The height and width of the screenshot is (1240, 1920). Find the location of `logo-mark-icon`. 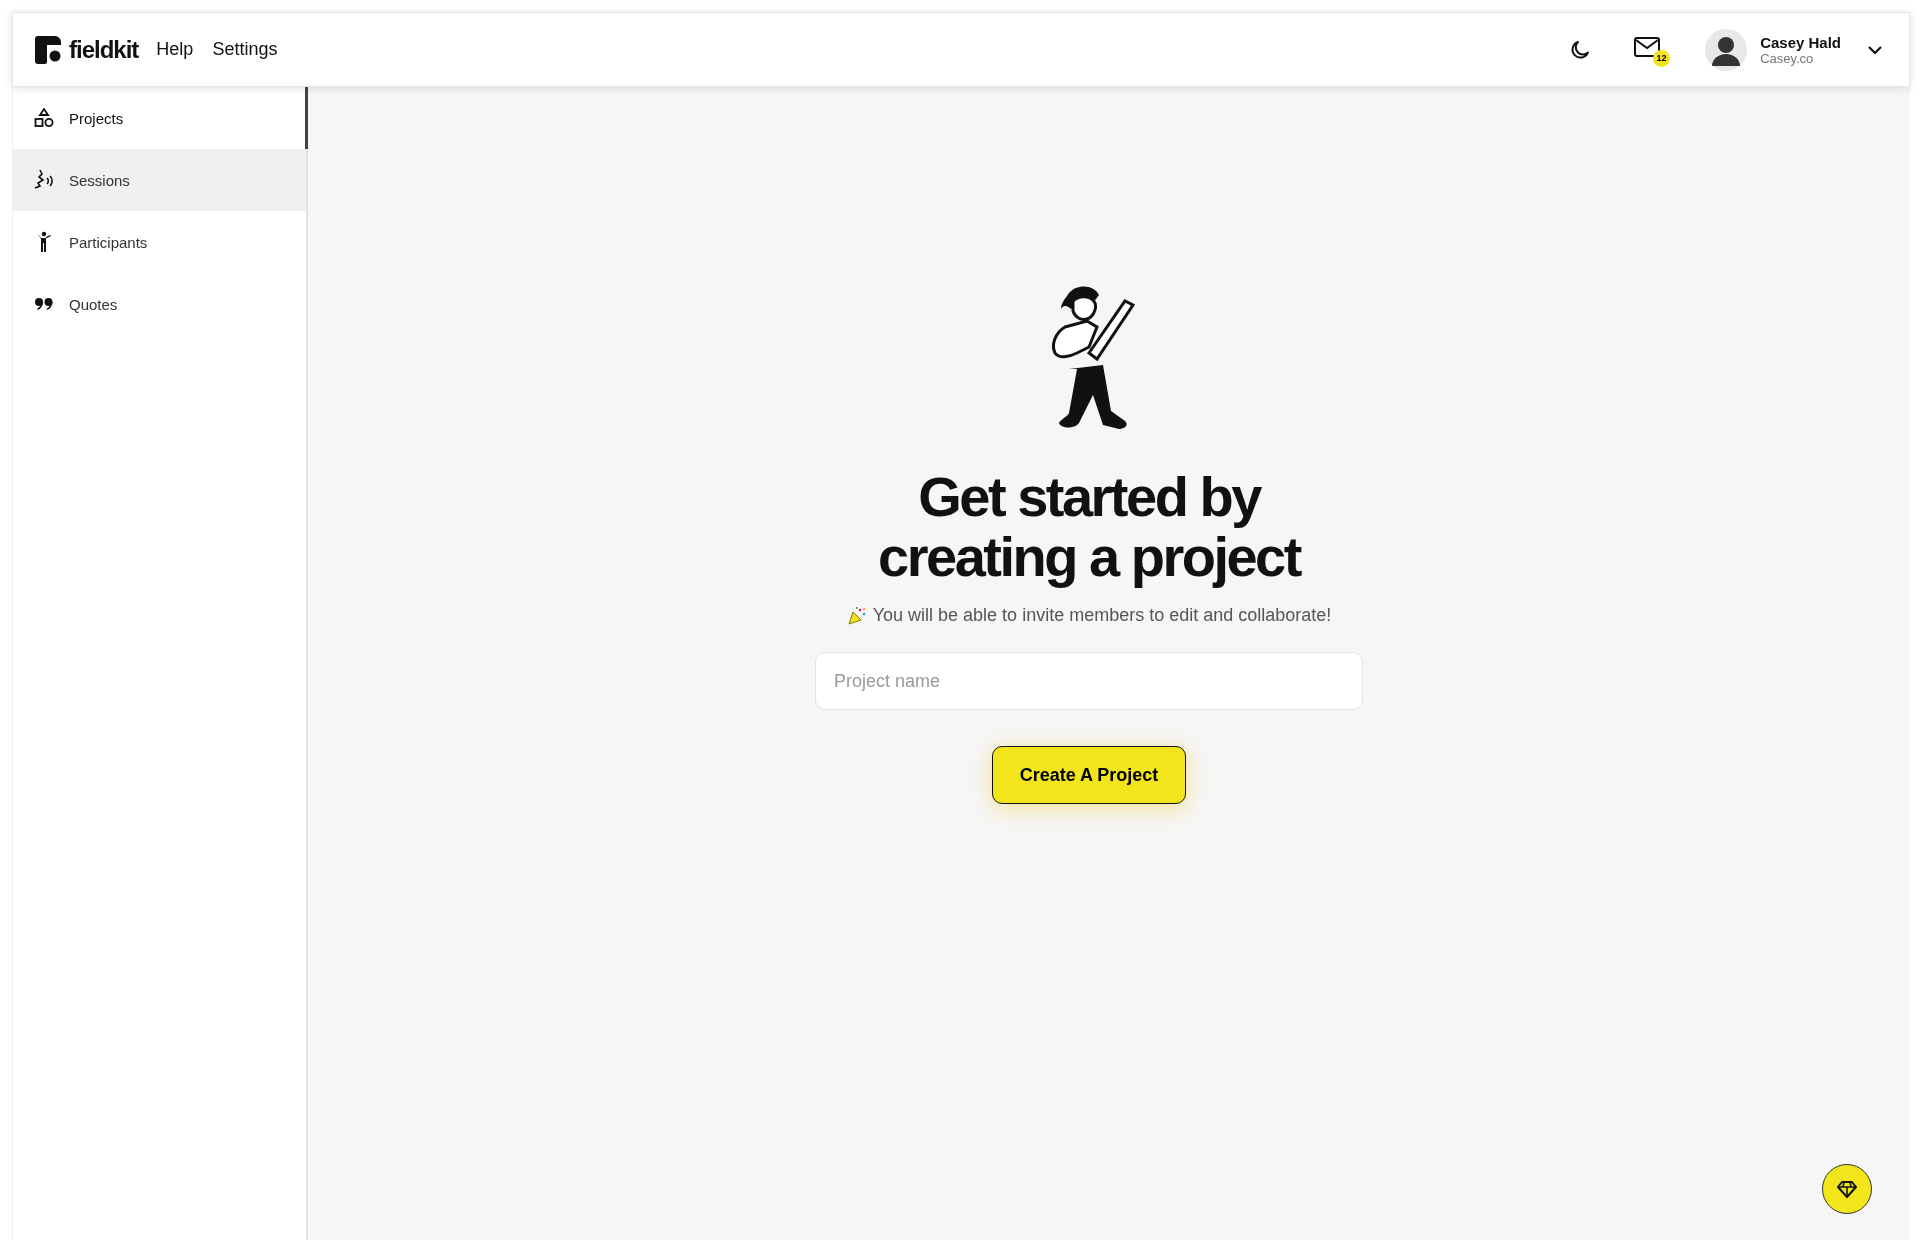

logo-mark-icon is located at coordinates (47, 49).